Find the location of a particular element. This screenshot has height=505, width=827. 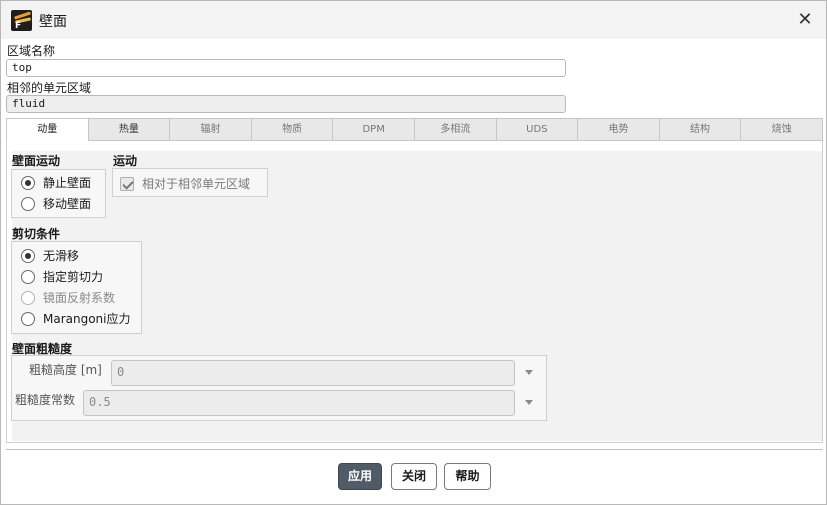

checkbox is located at coordinates (127, 183).